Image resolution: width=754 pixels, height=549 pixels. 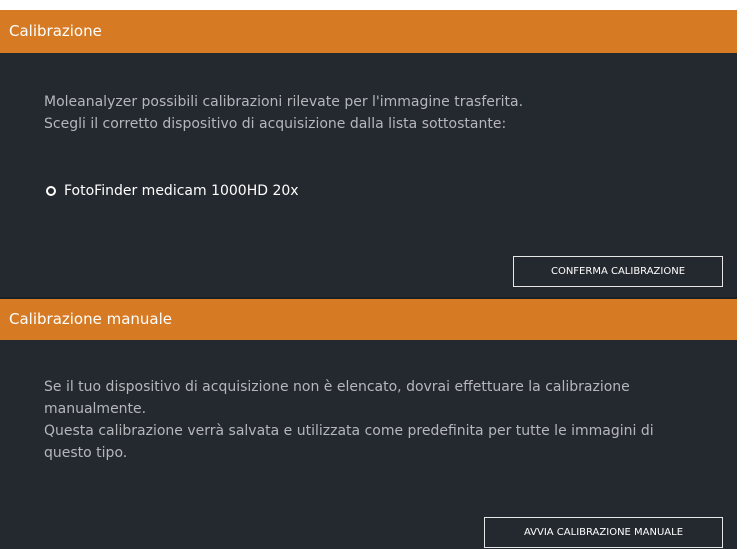 I want to click on right-margin, so click(x=745, y=279).